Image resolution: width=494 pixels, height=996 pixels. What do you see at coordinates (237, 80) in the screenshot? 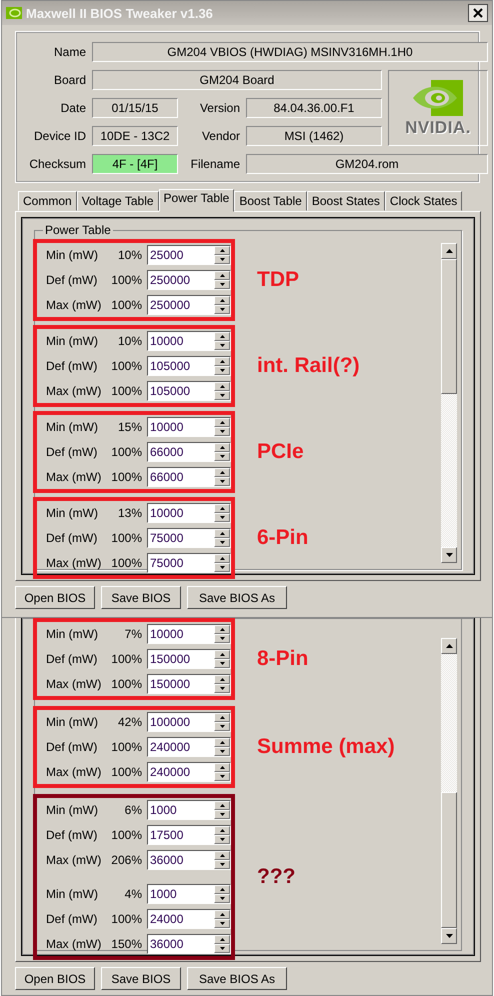
I see `info-field: GM204 Board` at bounding box center [237, 80].